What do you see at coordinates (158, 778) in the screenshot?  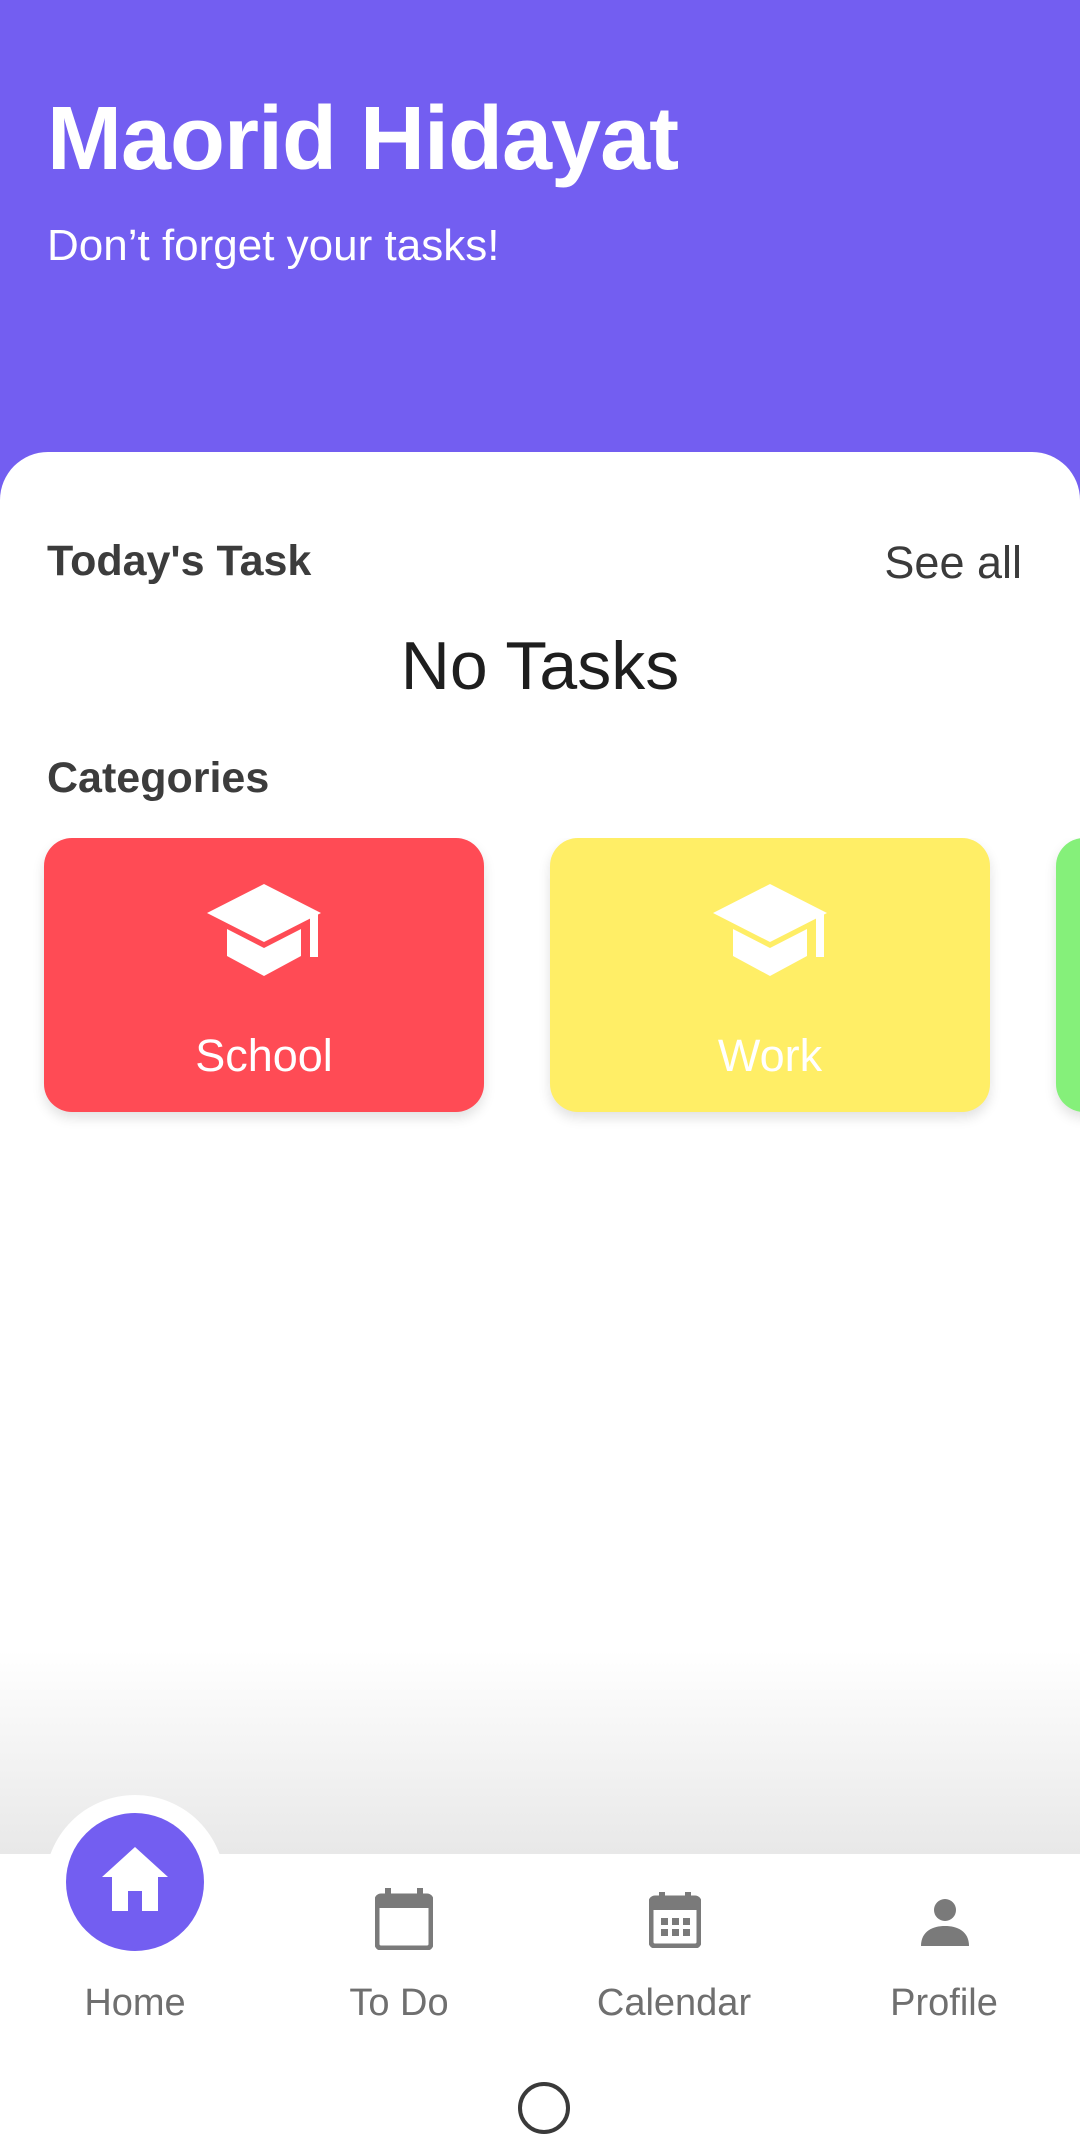 I see `categories-title: Categories` at bounding box center [158, 778].